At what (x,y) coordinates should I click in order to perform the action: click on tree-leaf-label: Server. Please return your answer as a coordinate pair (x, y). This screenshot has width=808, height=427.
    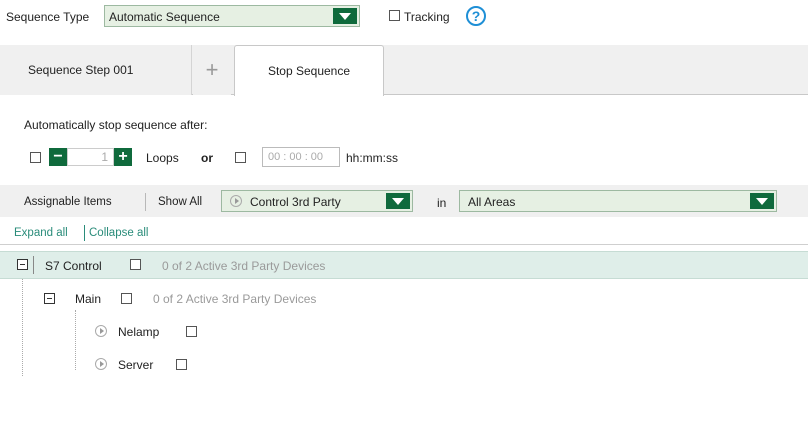
    Looking at the image, I should click on (136, 365).